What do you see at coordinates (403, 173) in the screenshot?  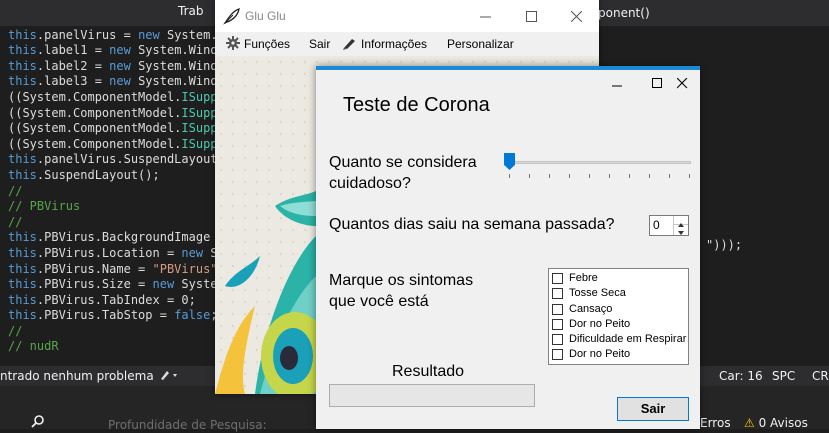 I see `careful-question: Quanto se considera cuidadoso?` at bounding box center [403, 173].